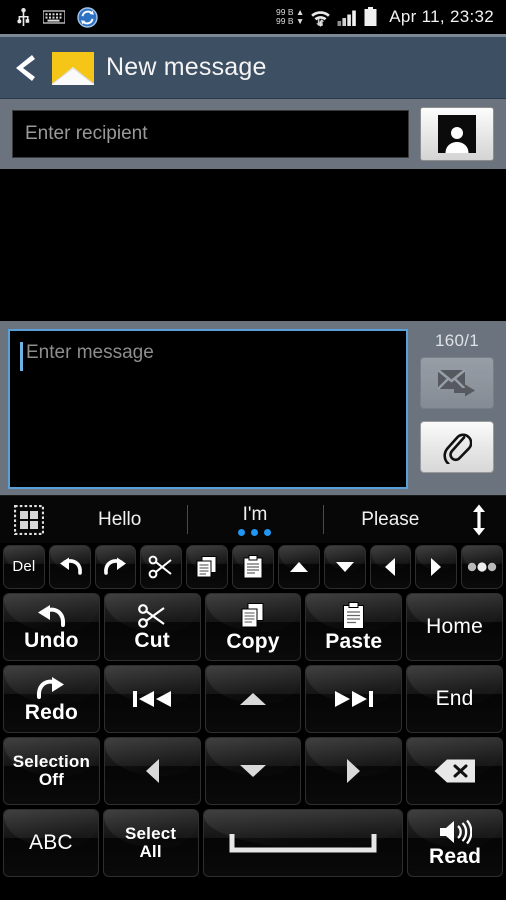 Image resolution: width=506 pixels, height=900 pixels. I want to click on key-skip-forward, so click(354, 699).